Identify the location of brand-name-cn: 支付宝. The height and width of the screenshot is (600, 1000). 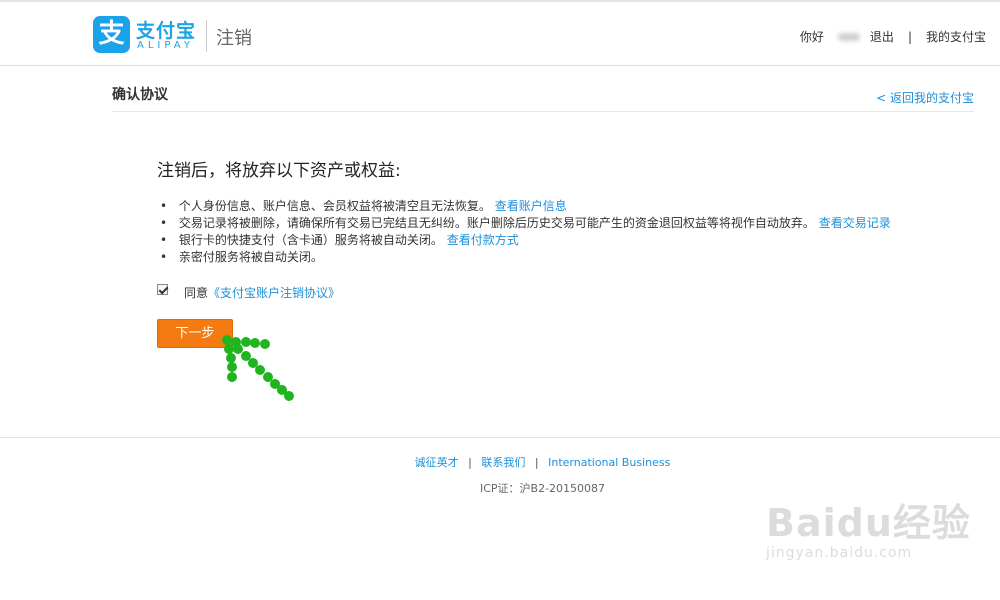
(166, 31).